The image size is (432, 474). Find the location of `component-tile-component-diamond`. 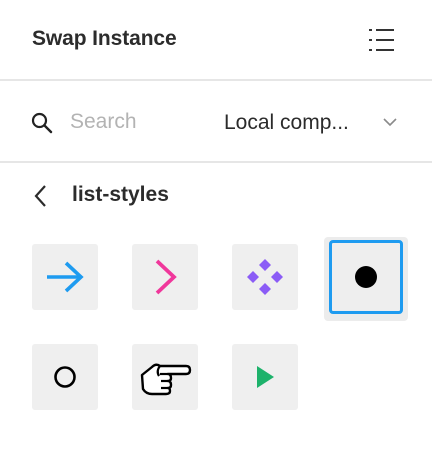

component-tile-component-diamond is located at coordinates (265, 277).